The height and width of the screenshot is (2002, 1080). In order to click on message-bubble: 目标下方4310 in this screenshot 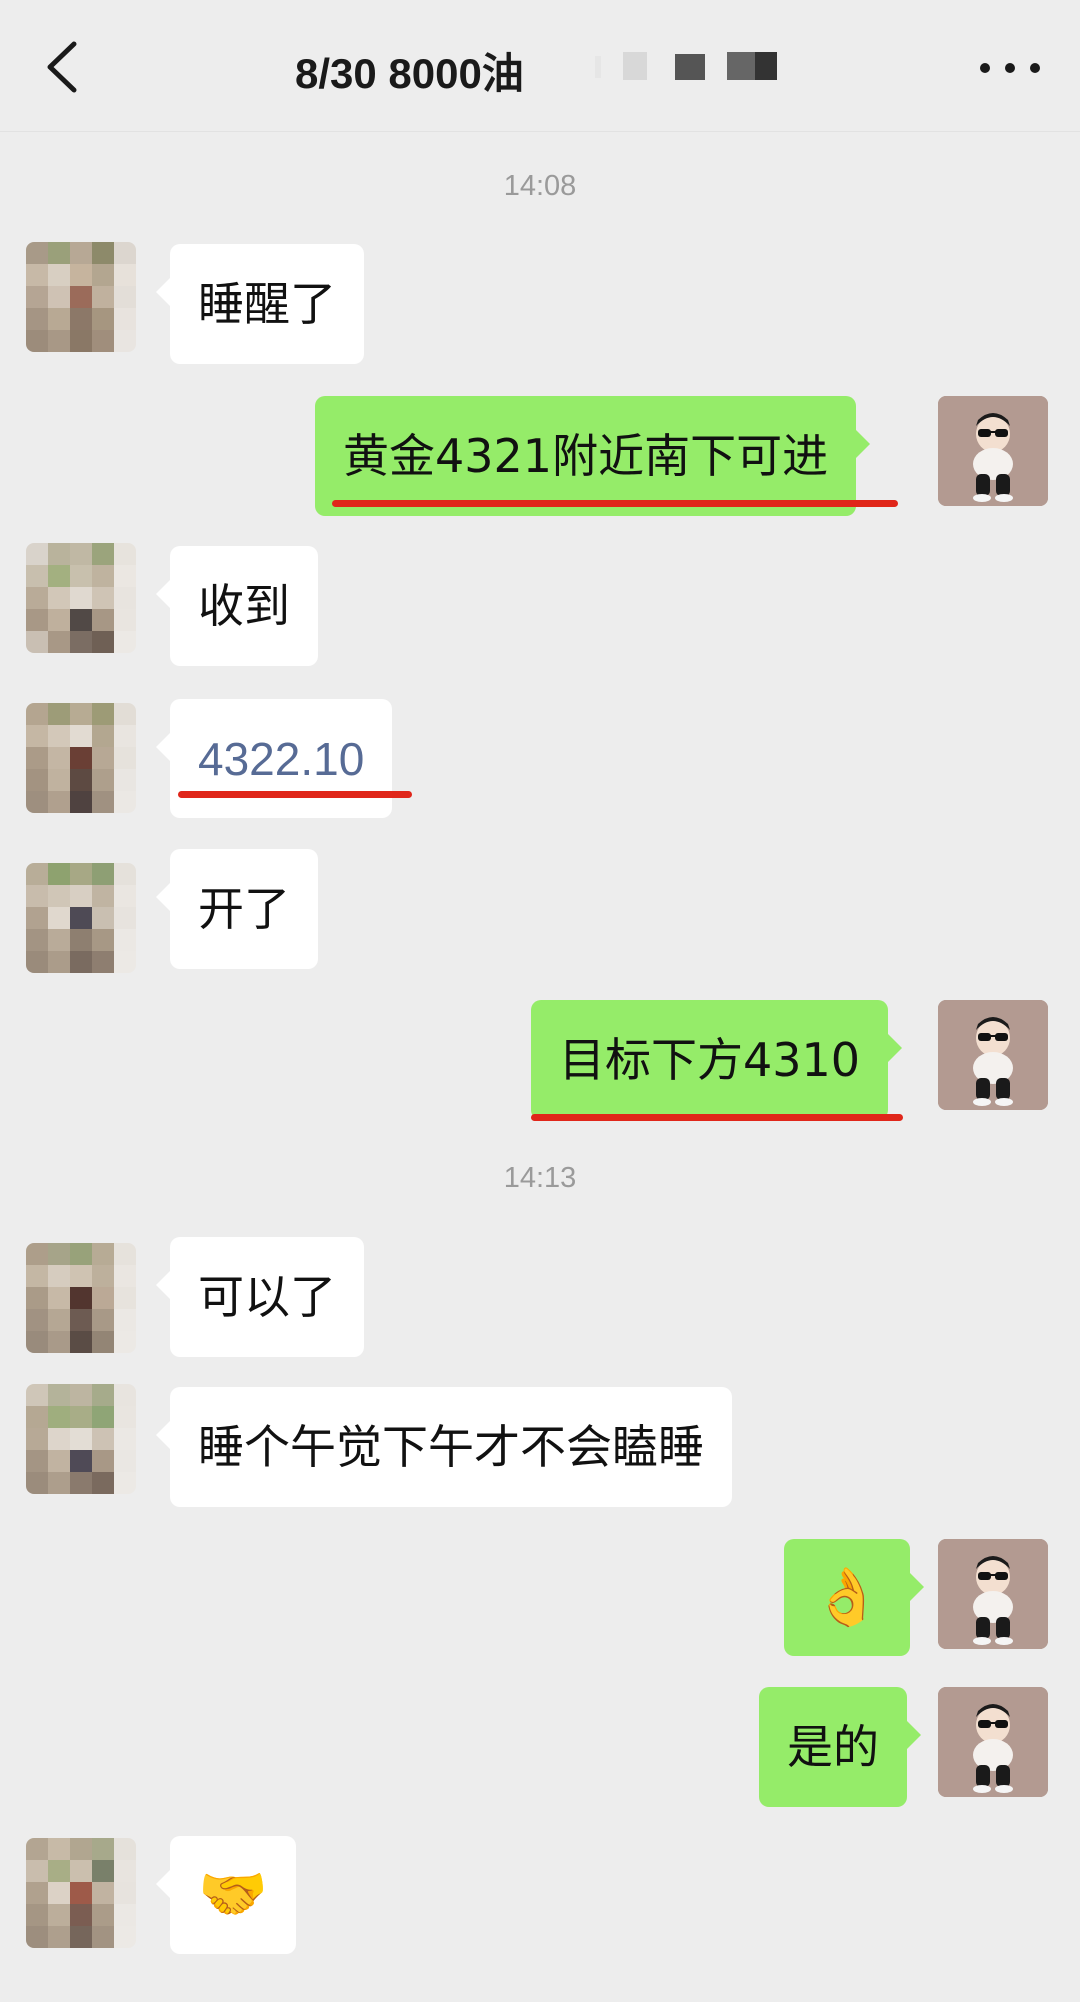, I will do `click(717, 1060)`.